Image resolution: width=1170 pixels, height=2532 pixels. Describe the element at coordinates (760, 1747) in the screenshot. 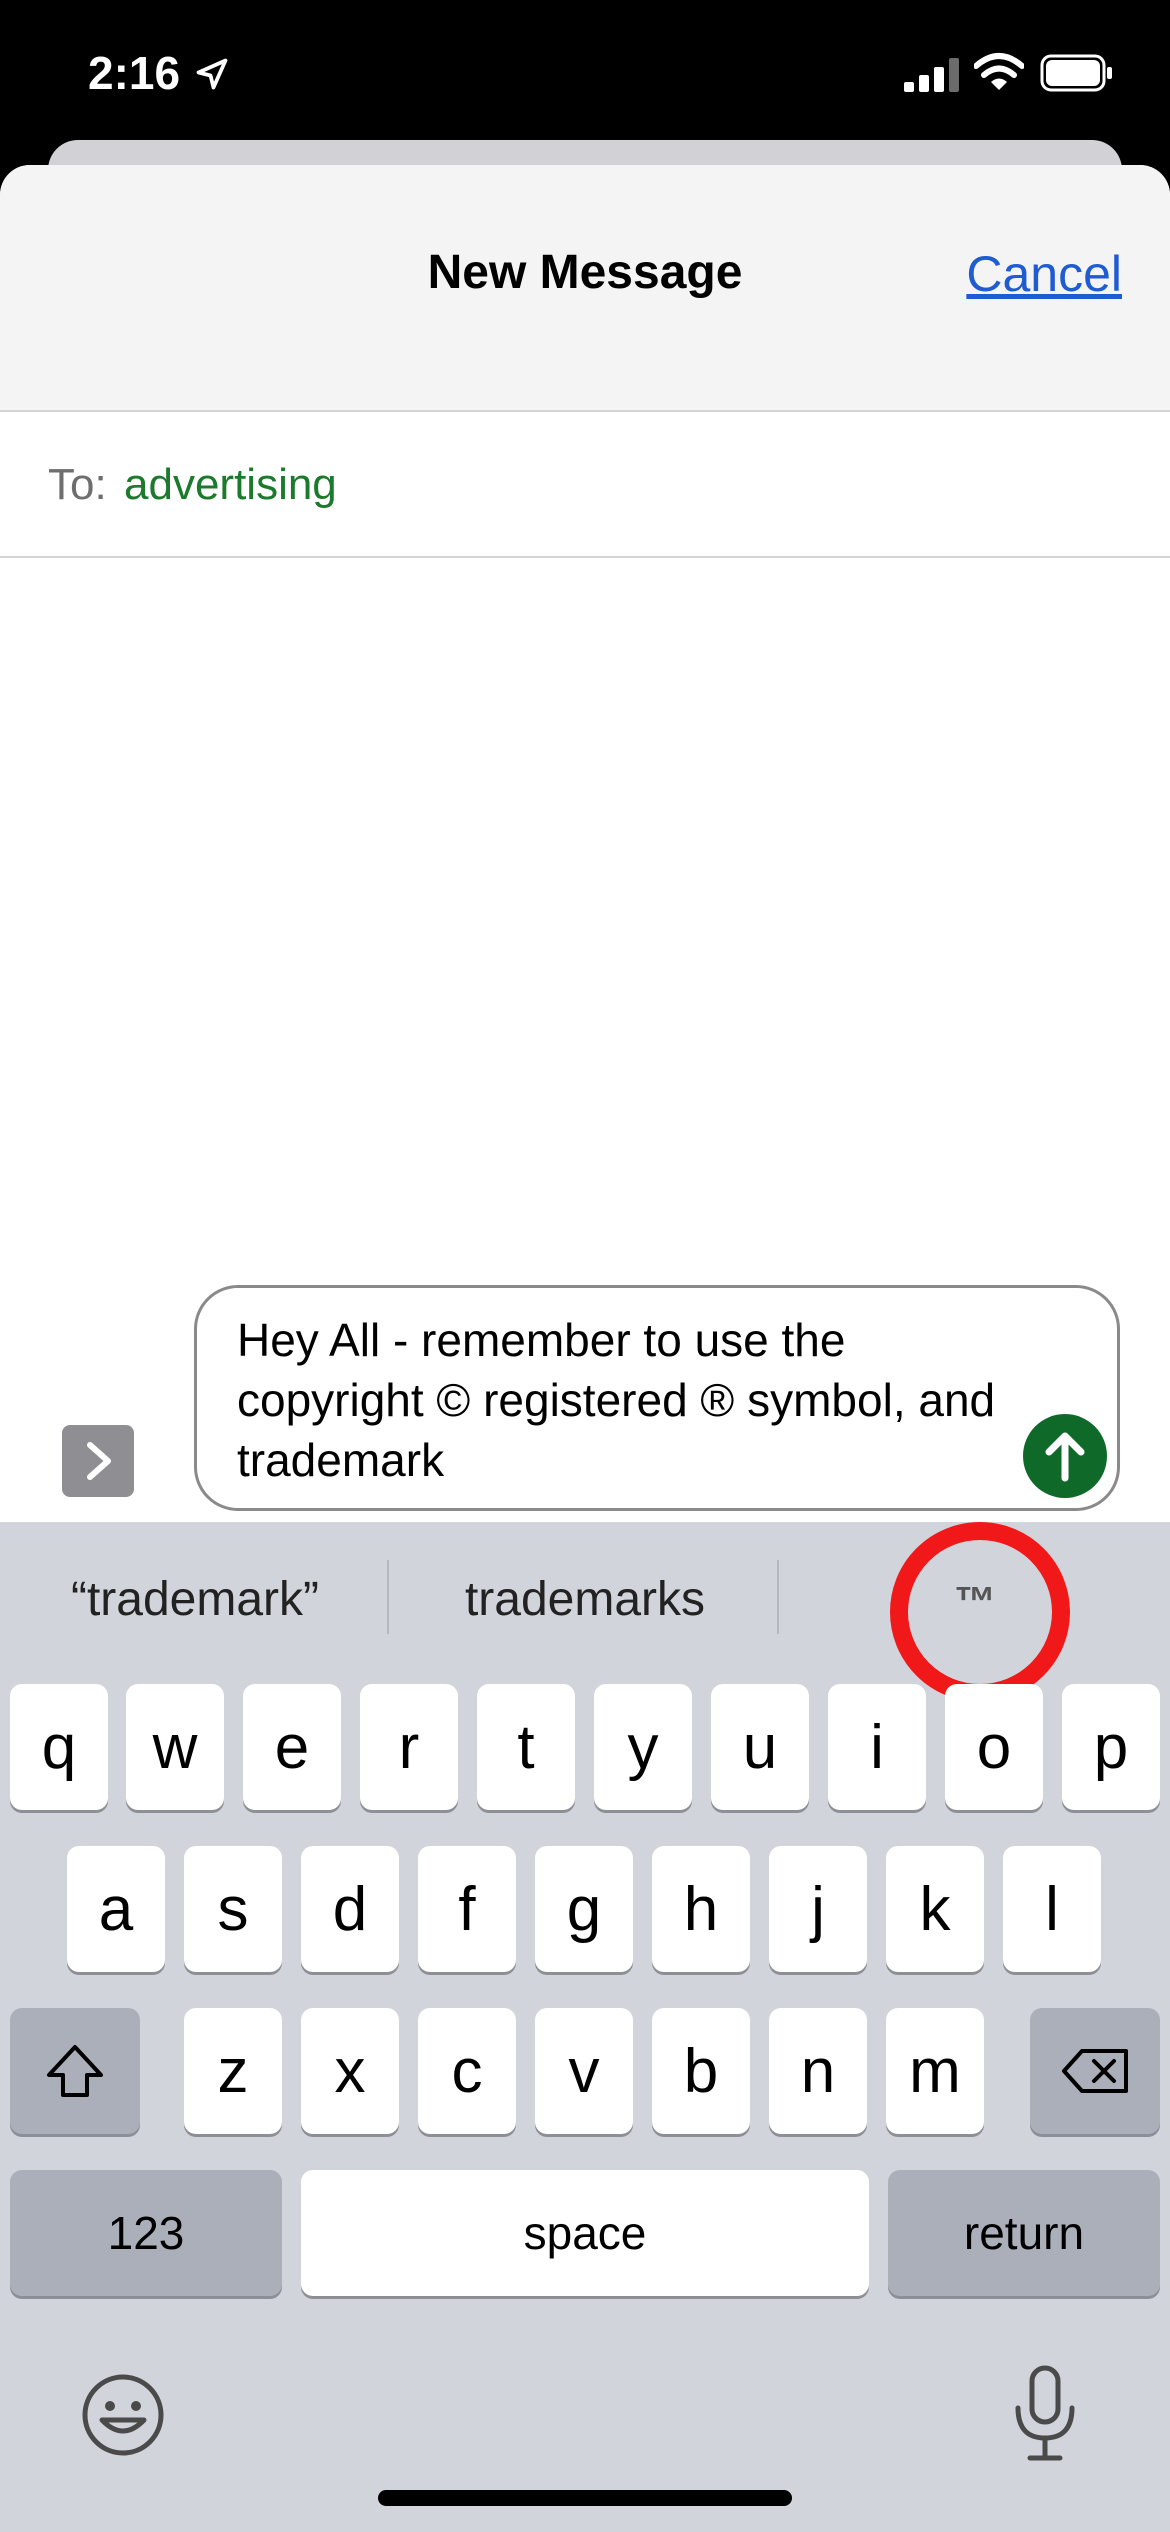

I see `key-u: u` at that location.